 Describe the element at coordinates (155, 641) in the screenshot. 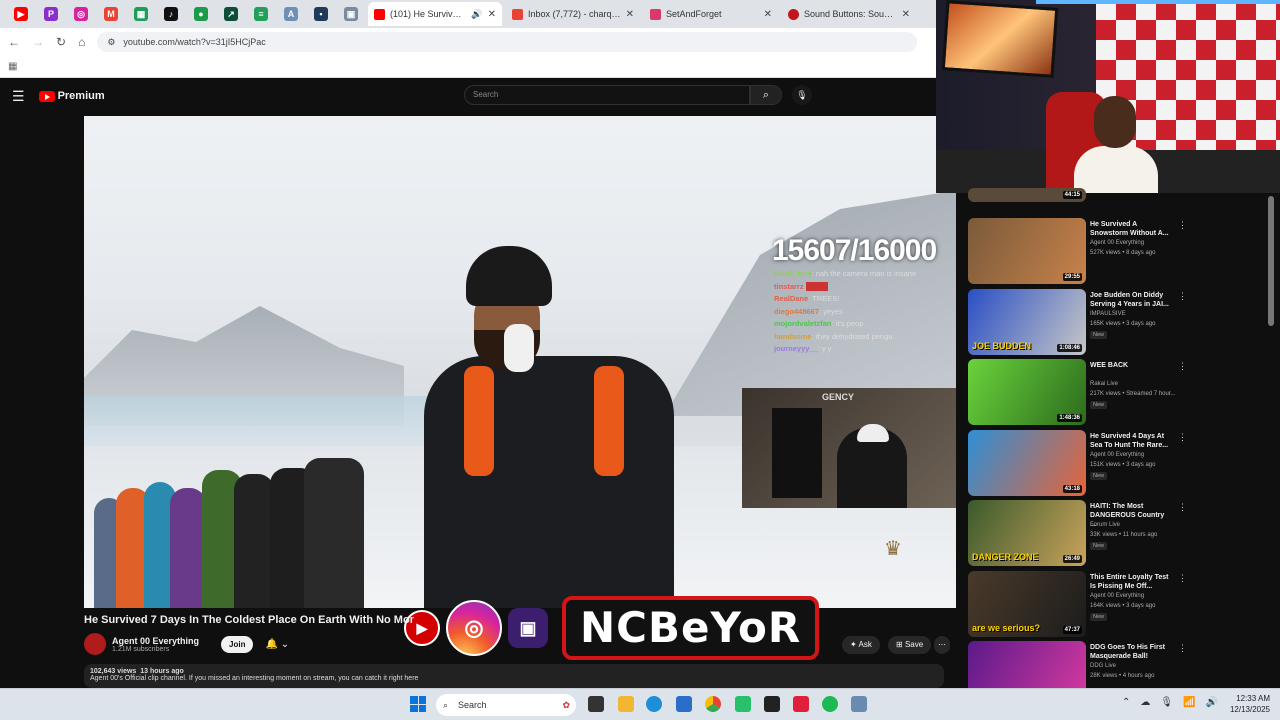

I see `channel-name: Agent 00 Everything` at that location.